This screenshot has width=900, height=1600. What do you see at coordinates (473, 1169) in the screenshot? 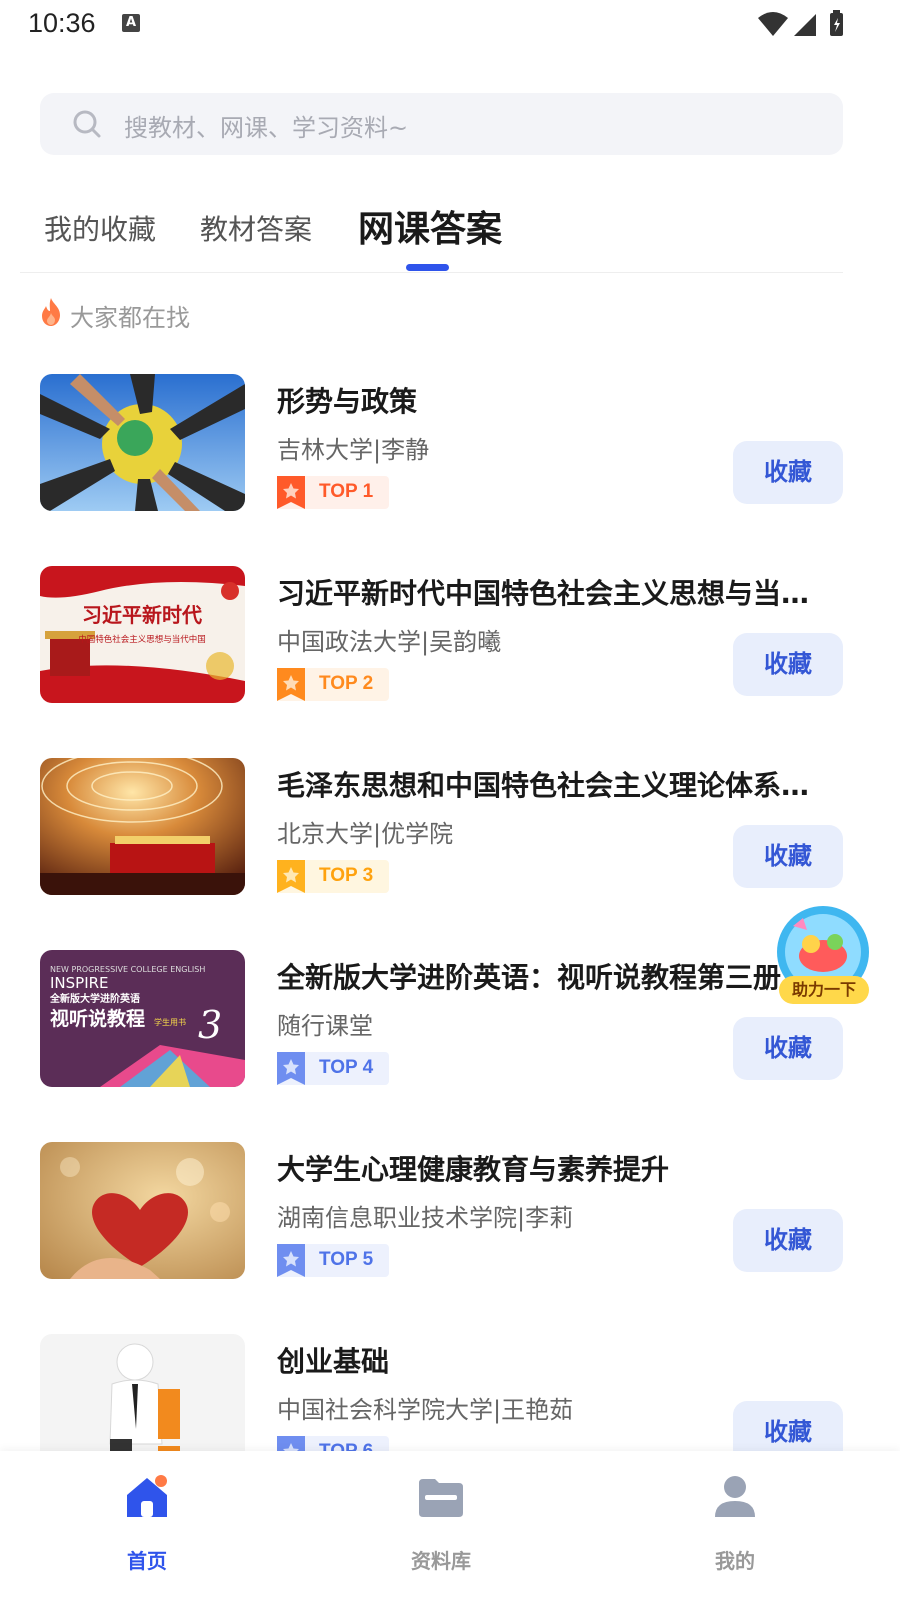
I see `course-title: 大学生心理健康教育与素养提升` at bounding box center [473, 1169].